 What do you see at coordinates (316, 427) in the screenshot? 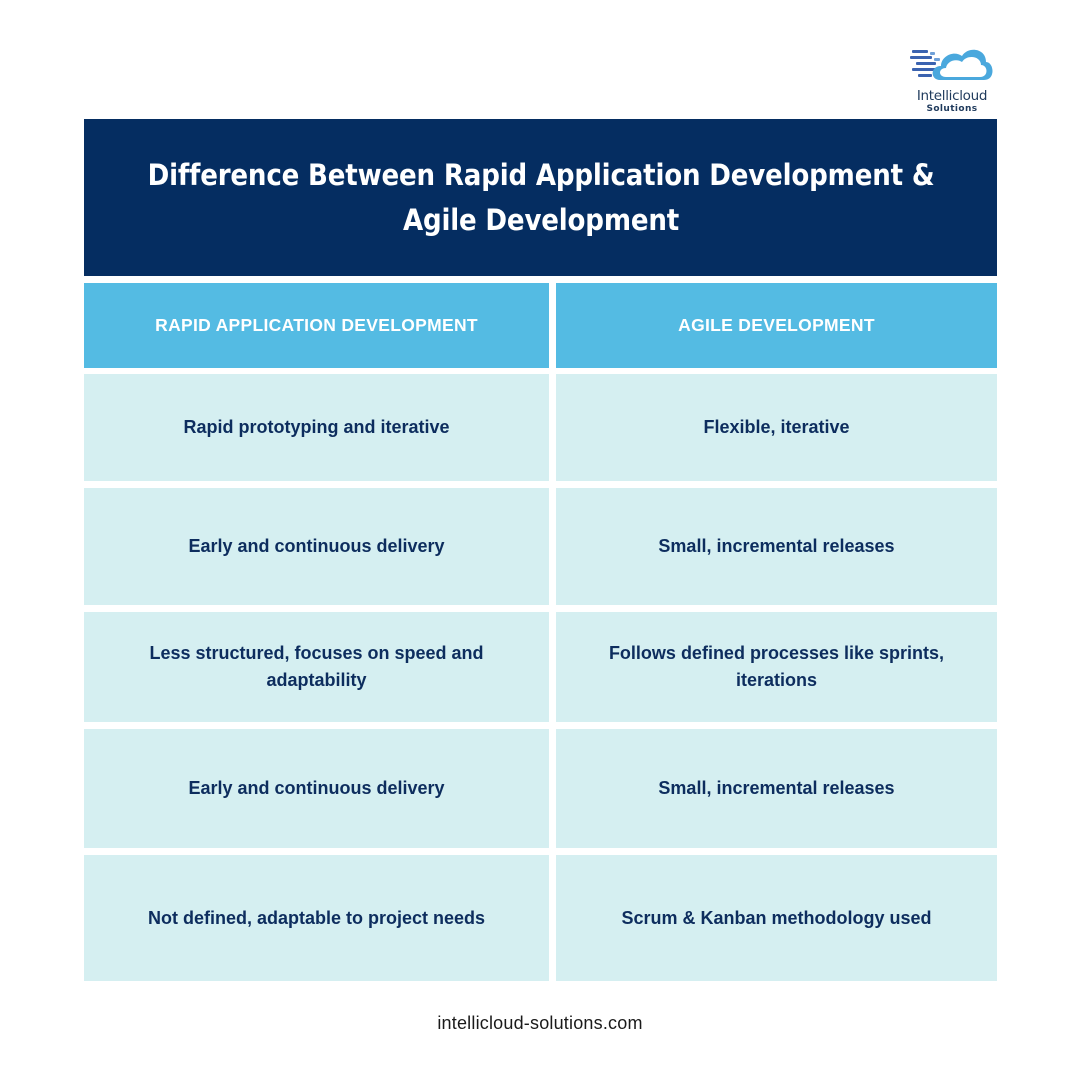
I see `table-cell-rad: Rapid prototyping and iterative` at bounding box center [316, 427].